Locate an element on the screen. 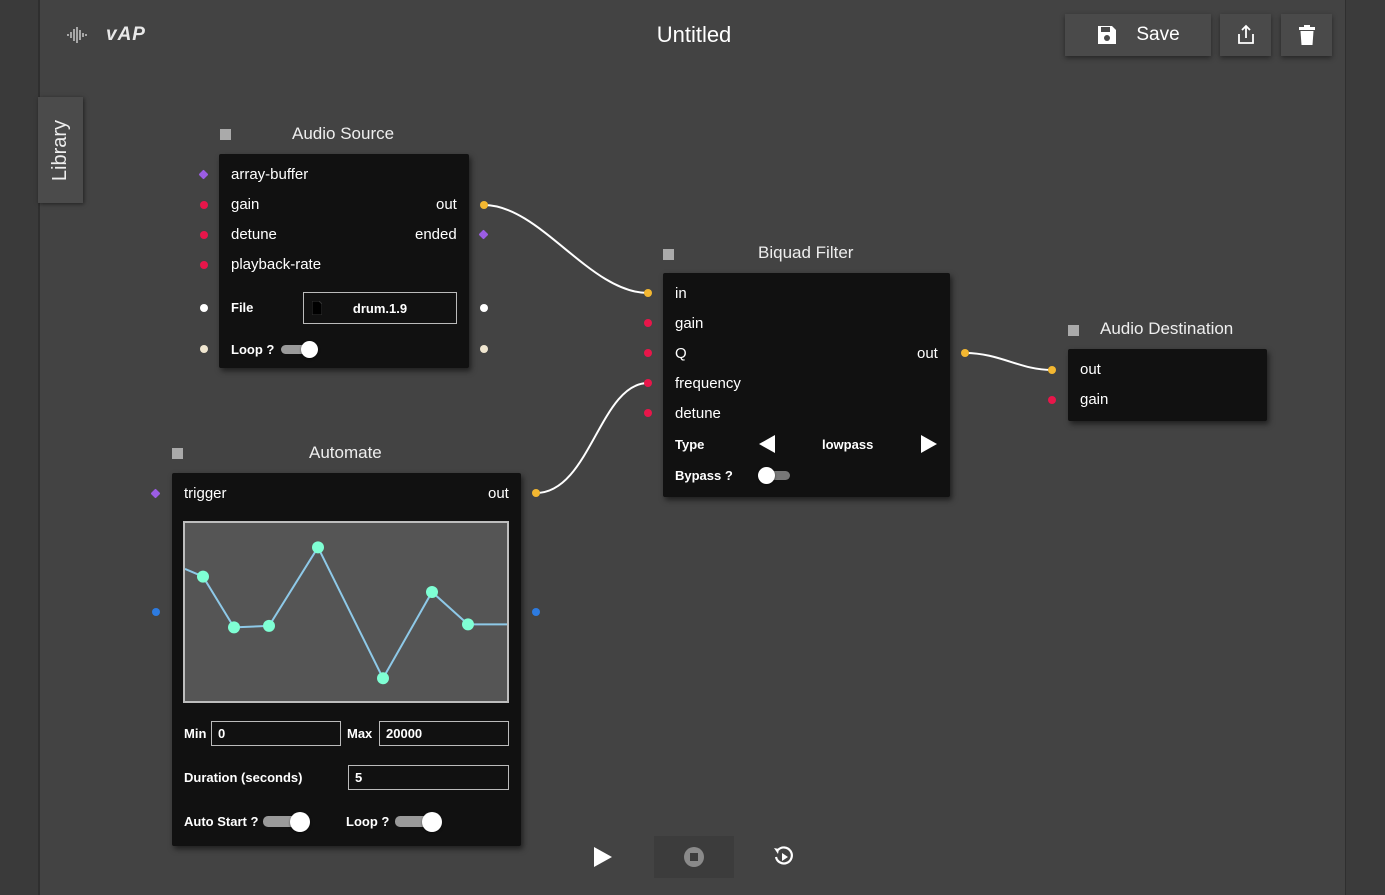 This screenshot has width=1385, height=895. max-input: 20000 is located at coordinates (444, 733).